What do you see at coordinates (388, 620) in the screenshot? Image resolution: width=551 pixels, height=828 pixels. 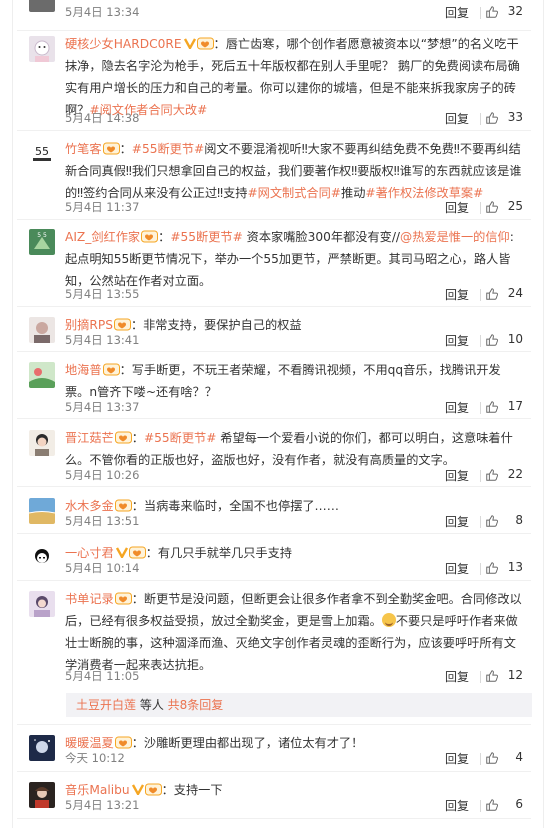 I see `grin-emoji-icon` at bounding box center [388, 620].